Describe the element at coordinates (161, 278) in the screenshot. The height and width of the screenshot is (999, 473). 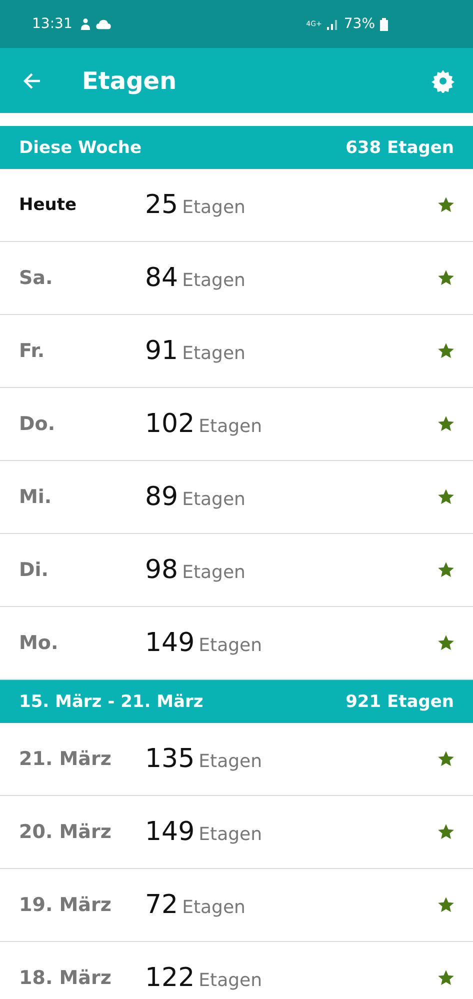
I see `floor-count: 84` at that location.